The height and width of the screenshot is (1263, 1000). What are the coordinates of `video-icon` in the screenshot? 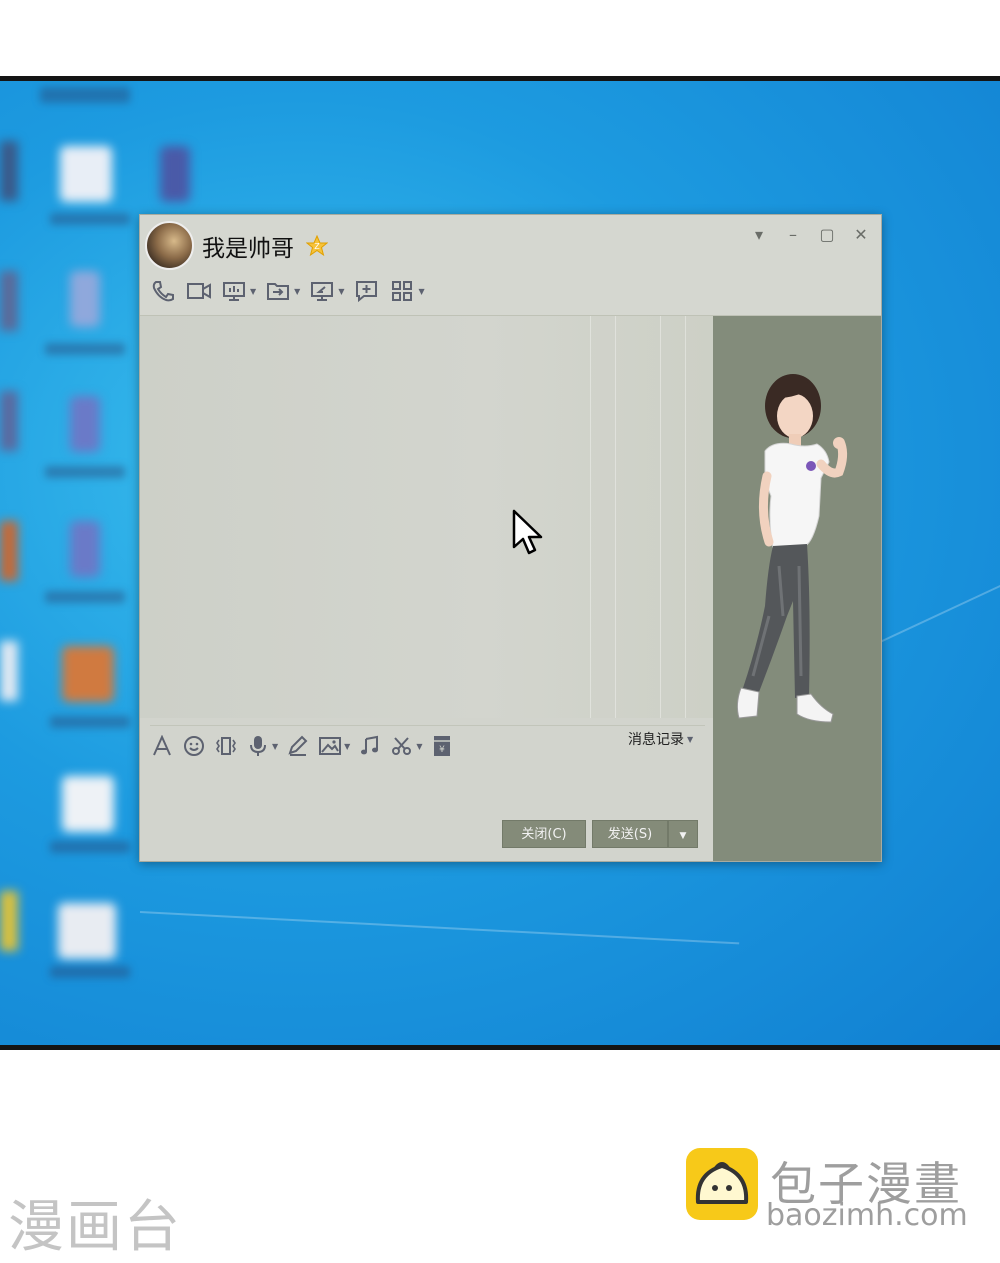 It's located at (199, 291).